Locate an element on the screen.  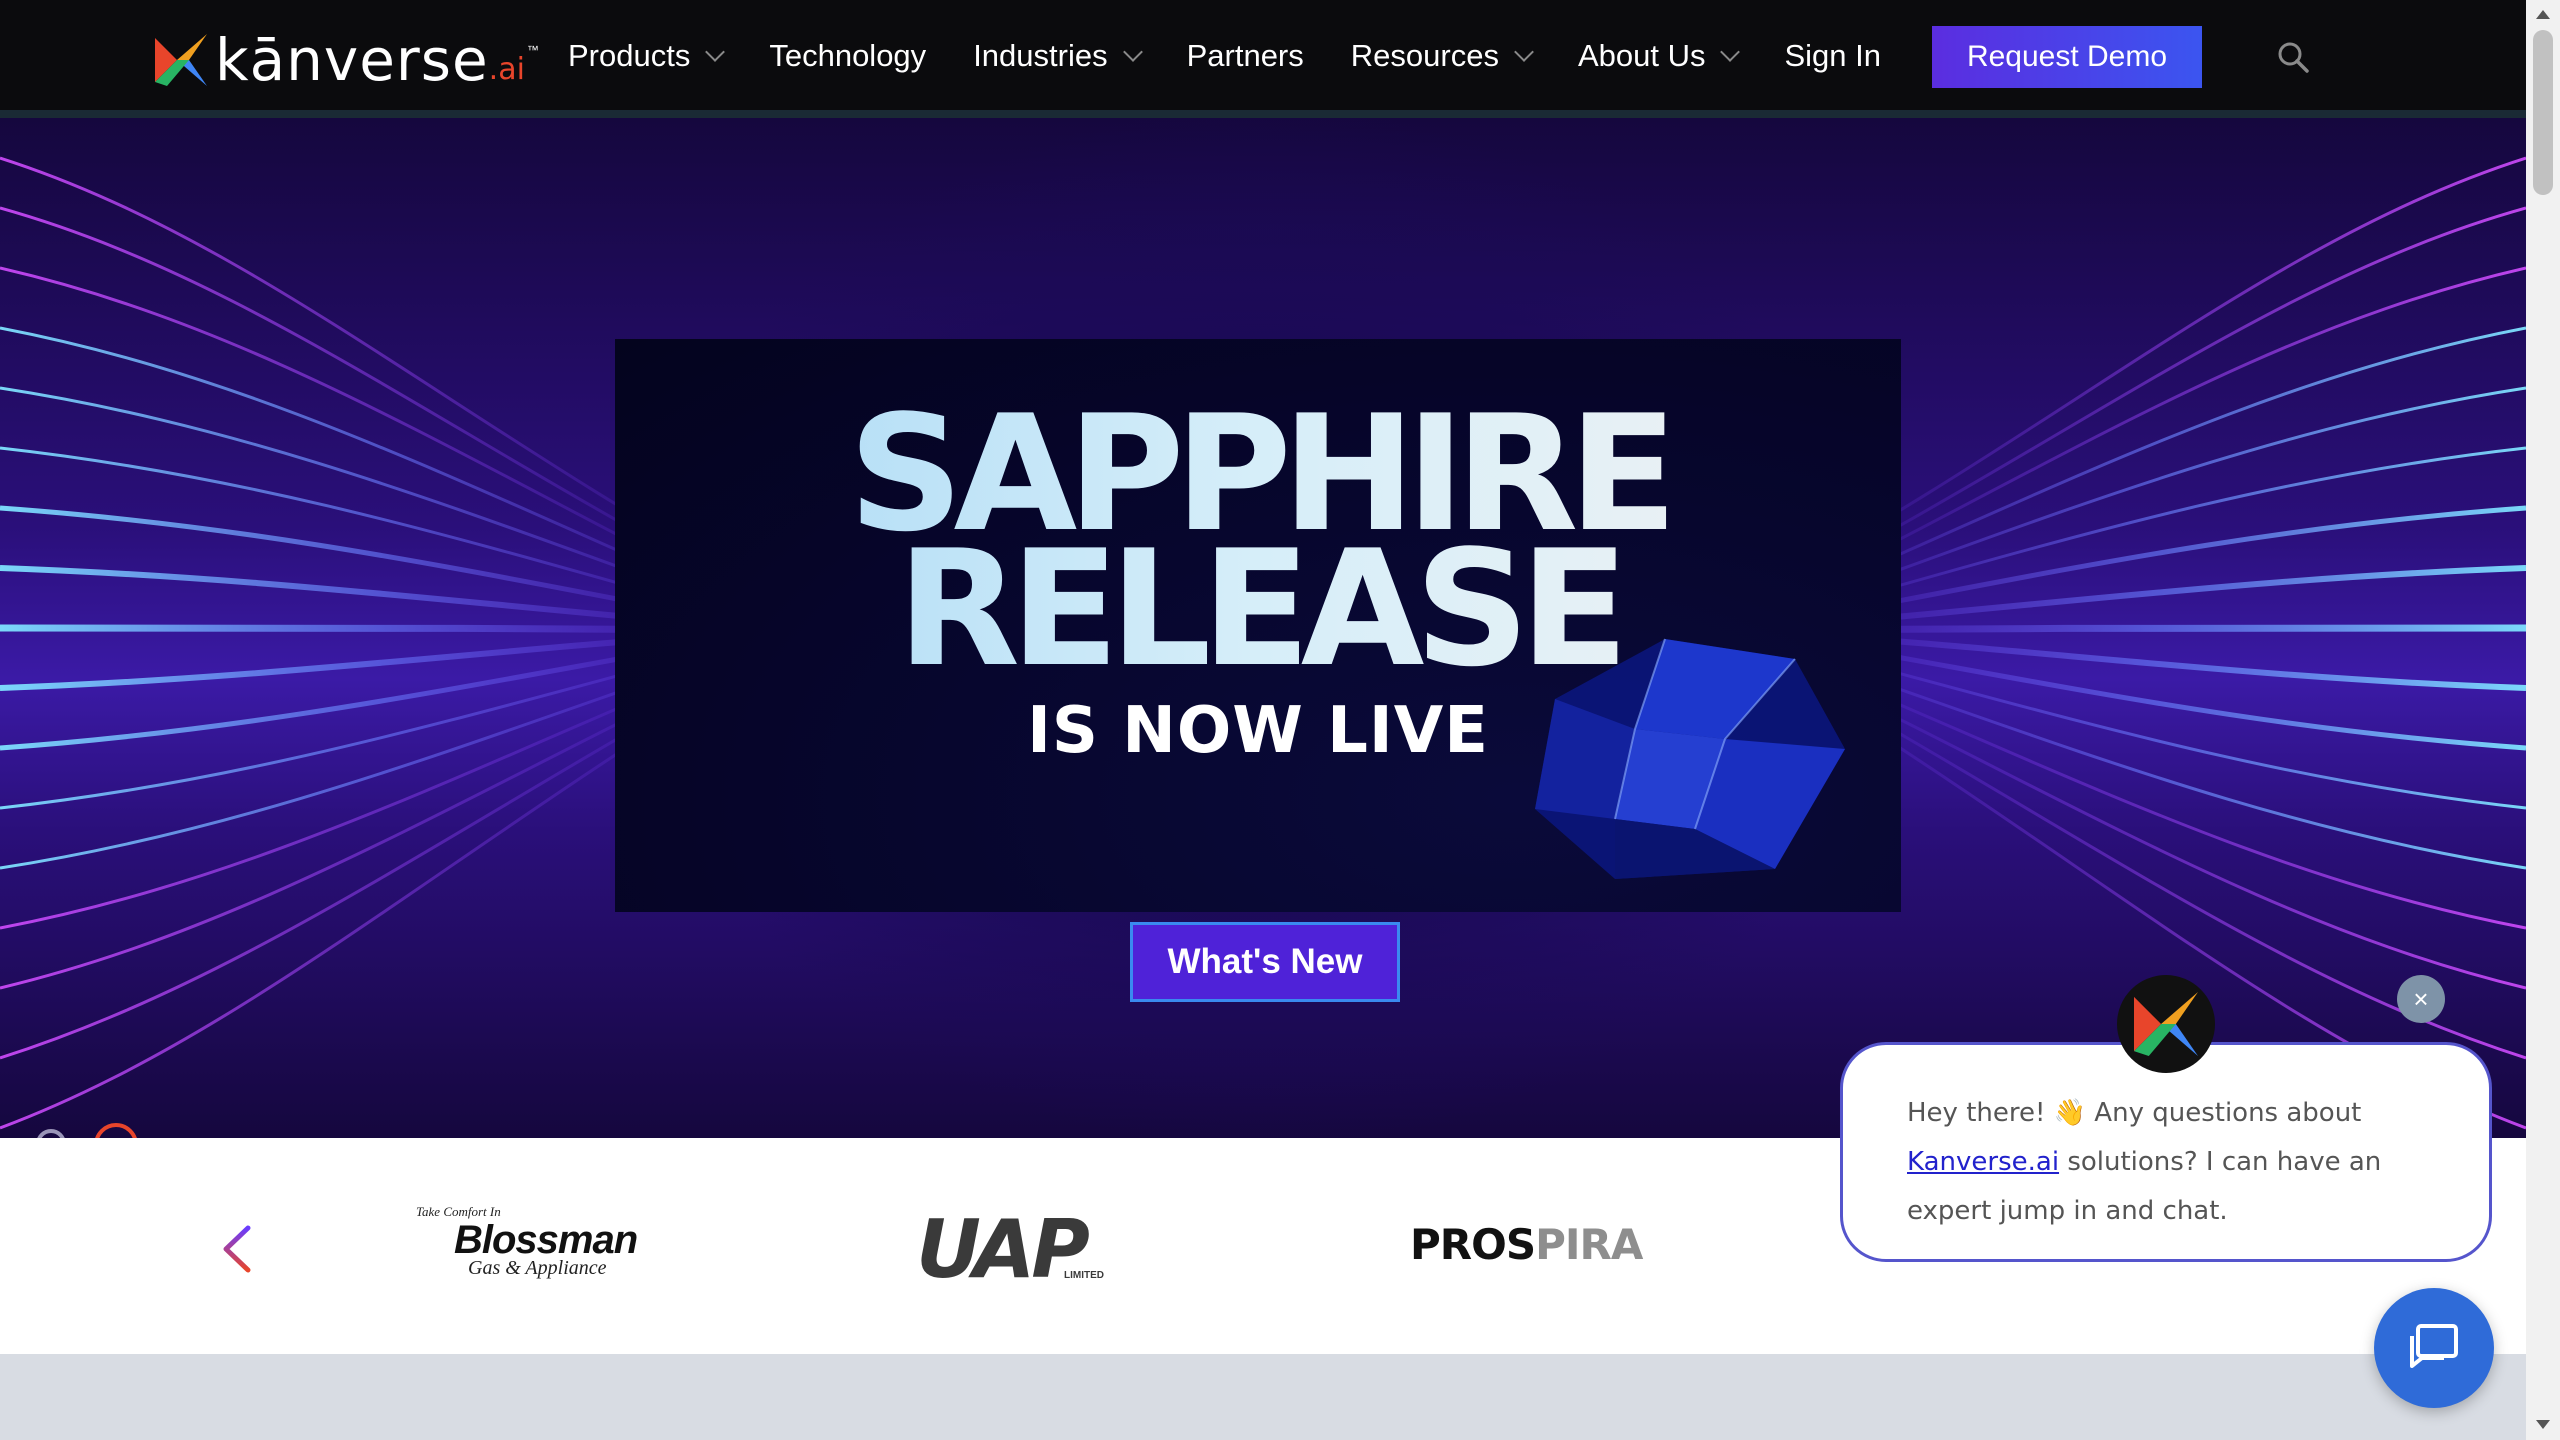
logo-suffix: .ai is located at coordinates (506, 69).